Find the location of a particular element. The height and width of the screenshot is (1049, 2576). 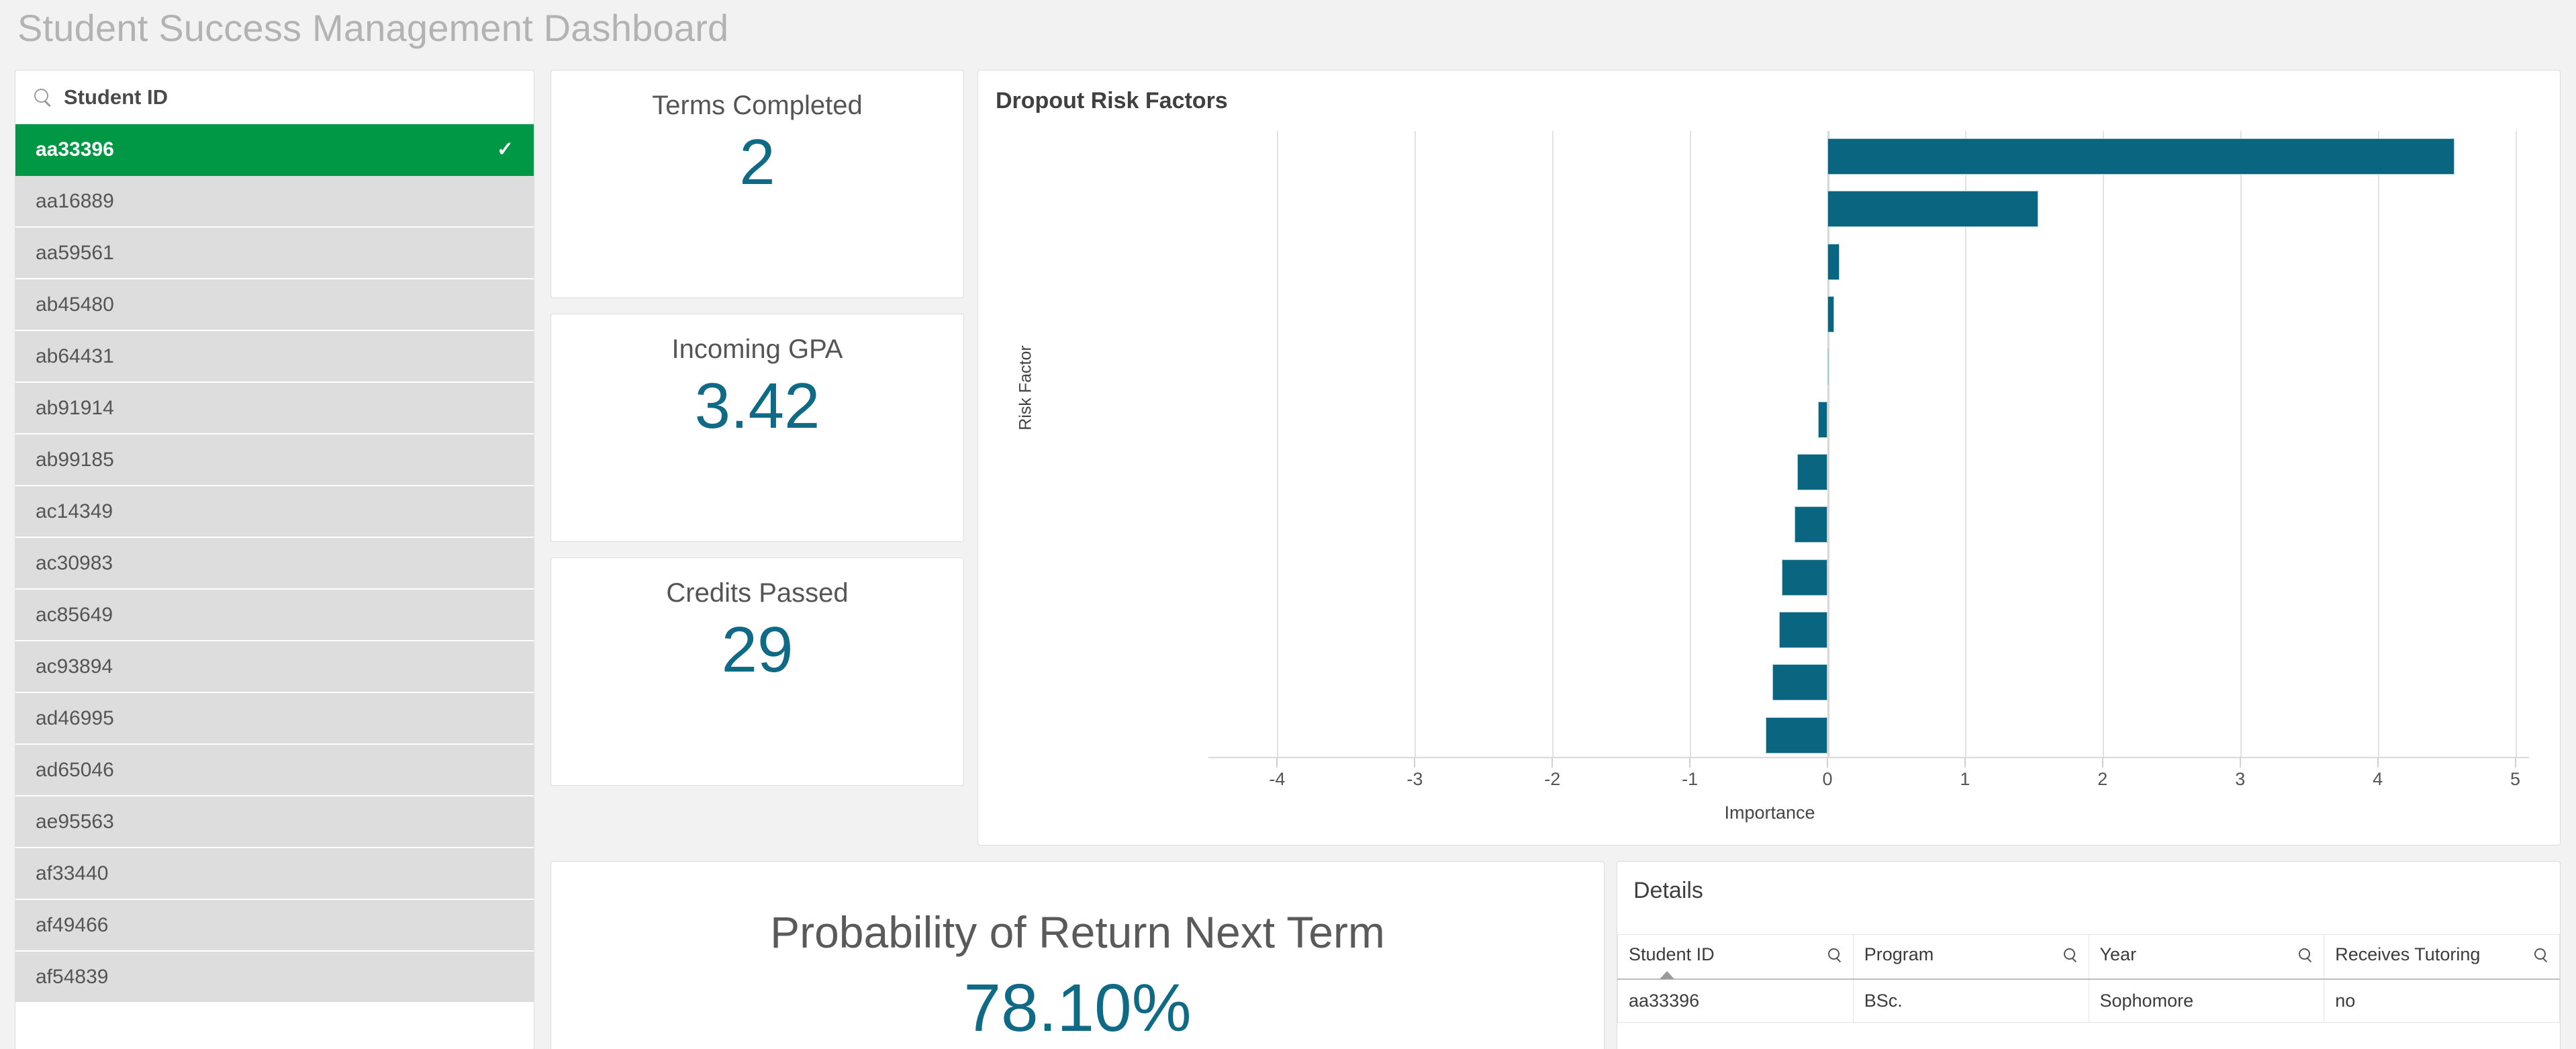

x-axis-tick-label: -2 is located at coordinates (1552, 779).